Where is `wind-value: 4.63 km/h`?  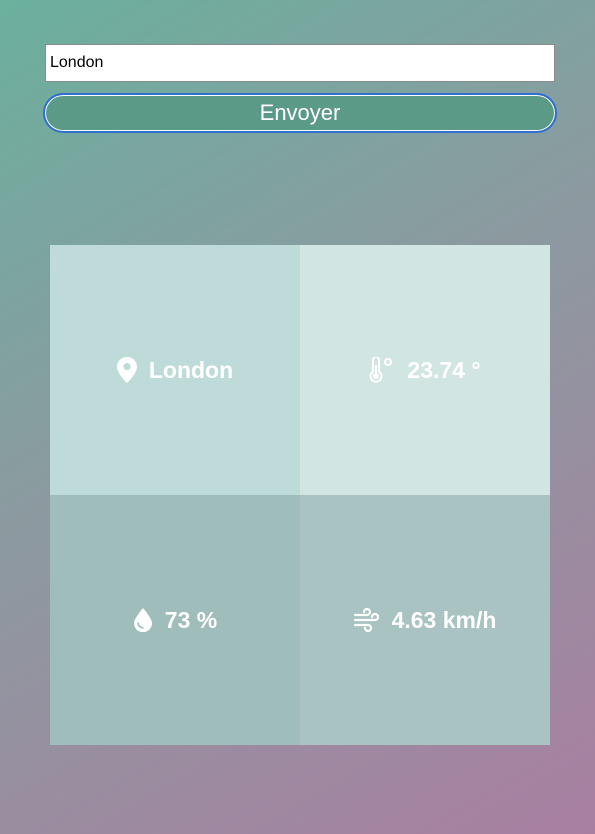
wind-value: 4.63 km/h is located at coordinates (444, 619).